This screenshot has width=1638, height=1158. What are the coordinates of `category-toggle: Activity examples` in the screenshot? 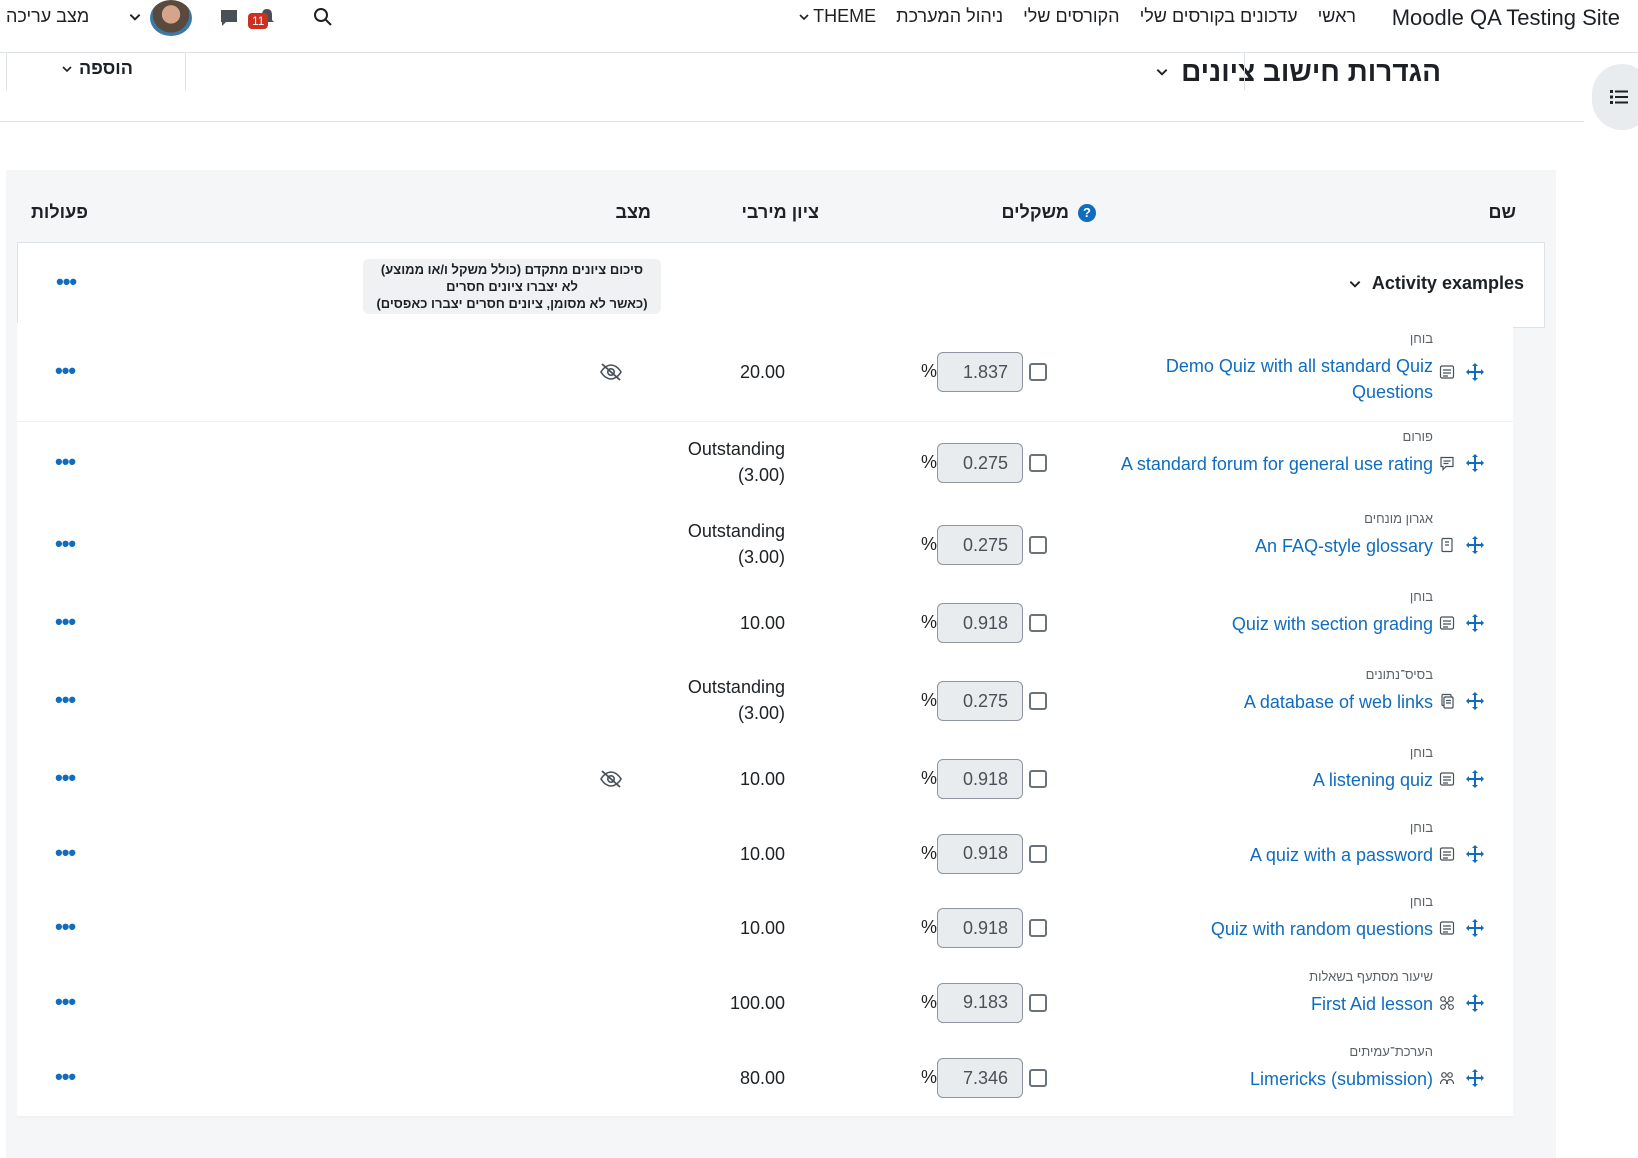 It's located at (1436, 283).